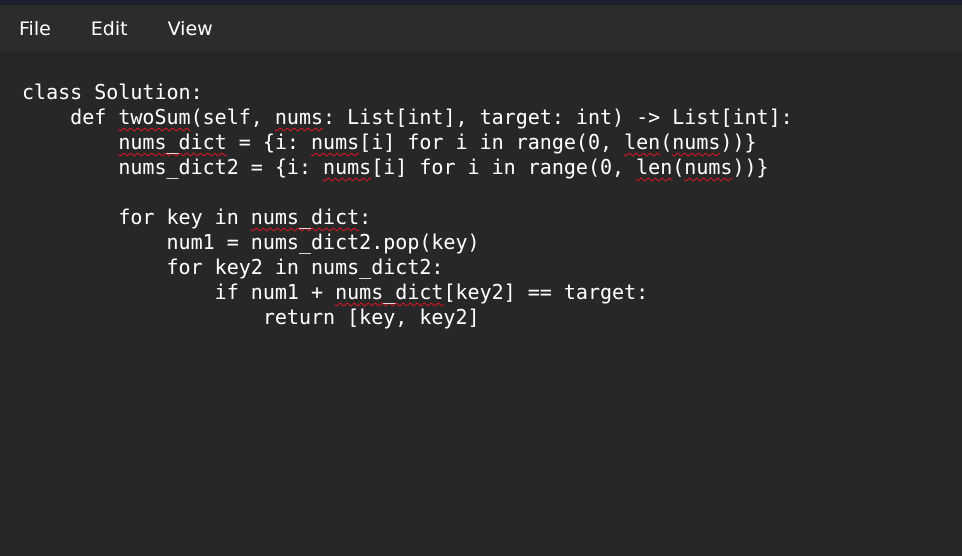 The width and height of the screenshot is (962, 556). I want to click on code-line: for key2 in nums_dict2:, so click(407, 267).